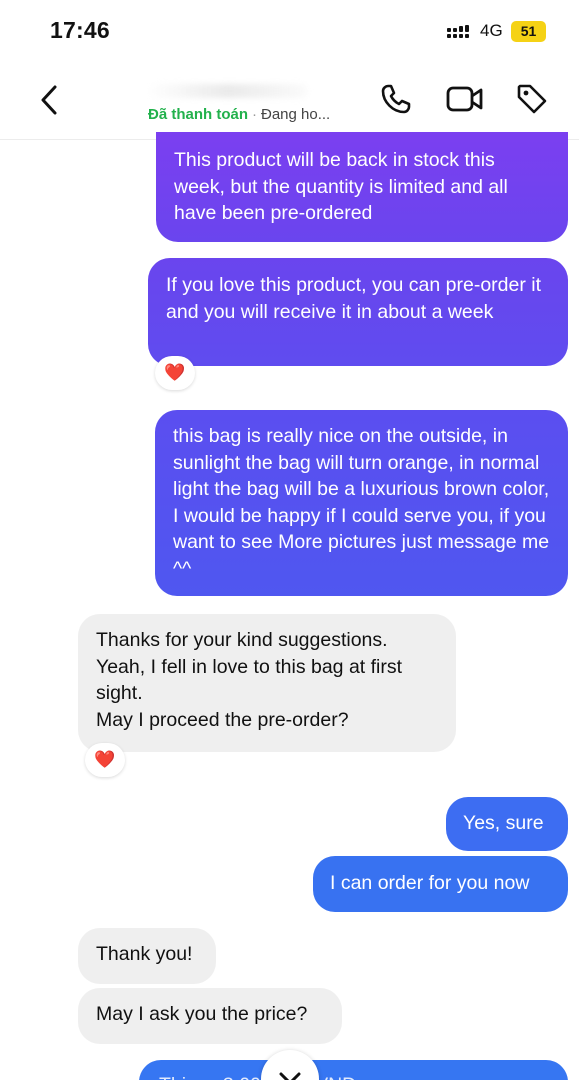  I want to click on message-text: May I ask you the price?, so click(202, 1014).